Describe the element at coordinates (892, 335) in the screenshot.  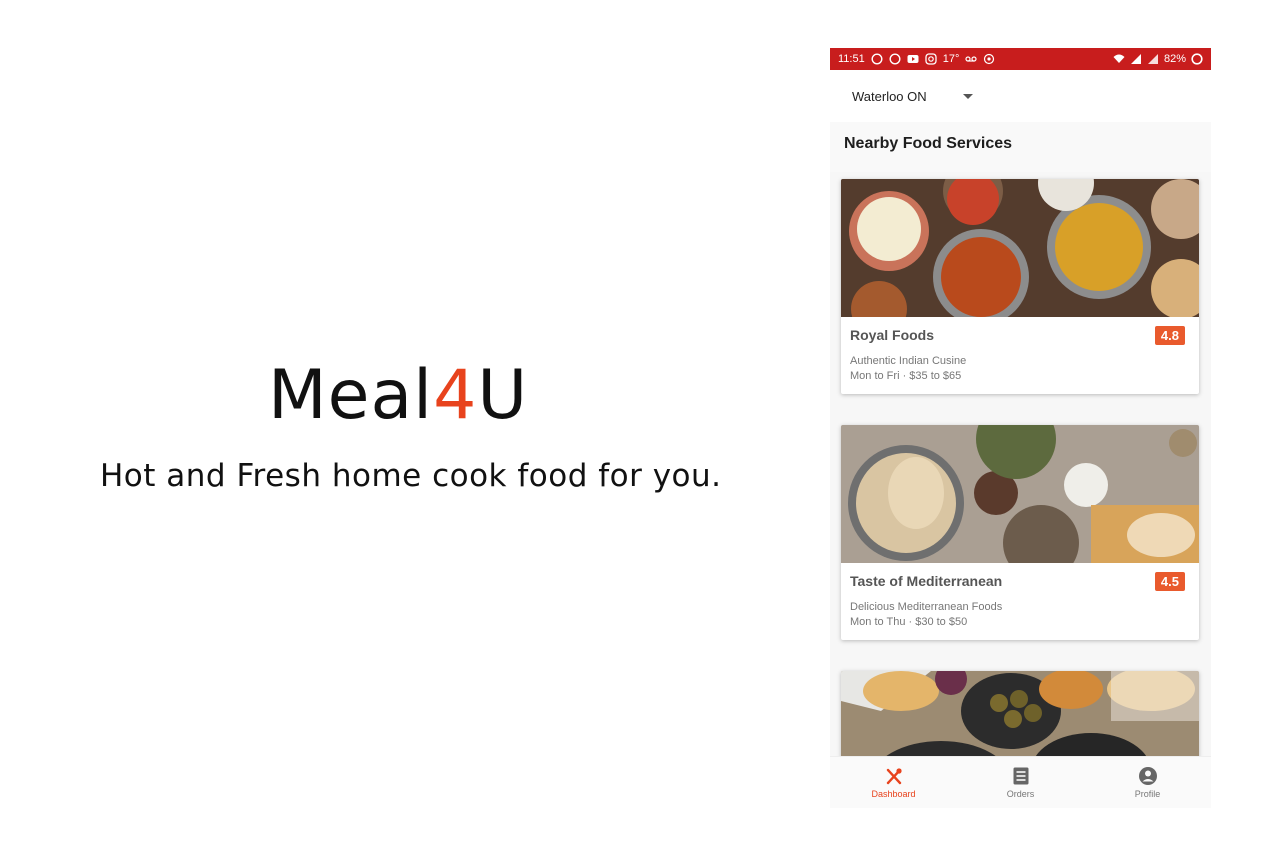
I see `service-name: Royal Foods` at that location.